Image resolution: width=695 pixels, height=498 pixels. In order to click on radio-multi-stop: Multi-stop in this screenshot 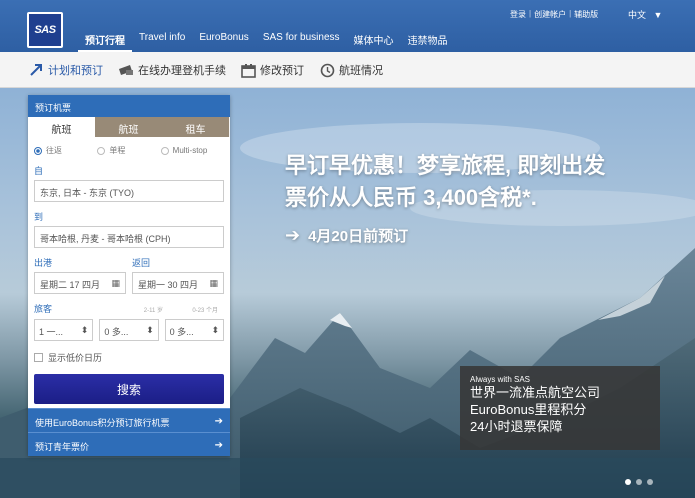, I will do `click(192, 150)`.